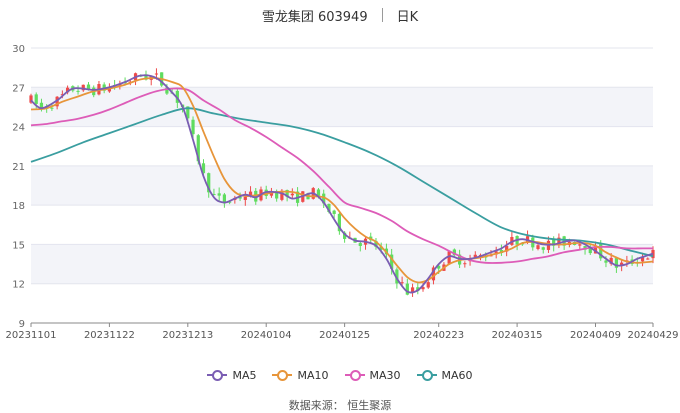 Image resolution: width=680 pixels, height=413 pixels. Describe the element at coordinates (595, 335) in the screenshot. I see `x-tick-label: 20240409` at that location.